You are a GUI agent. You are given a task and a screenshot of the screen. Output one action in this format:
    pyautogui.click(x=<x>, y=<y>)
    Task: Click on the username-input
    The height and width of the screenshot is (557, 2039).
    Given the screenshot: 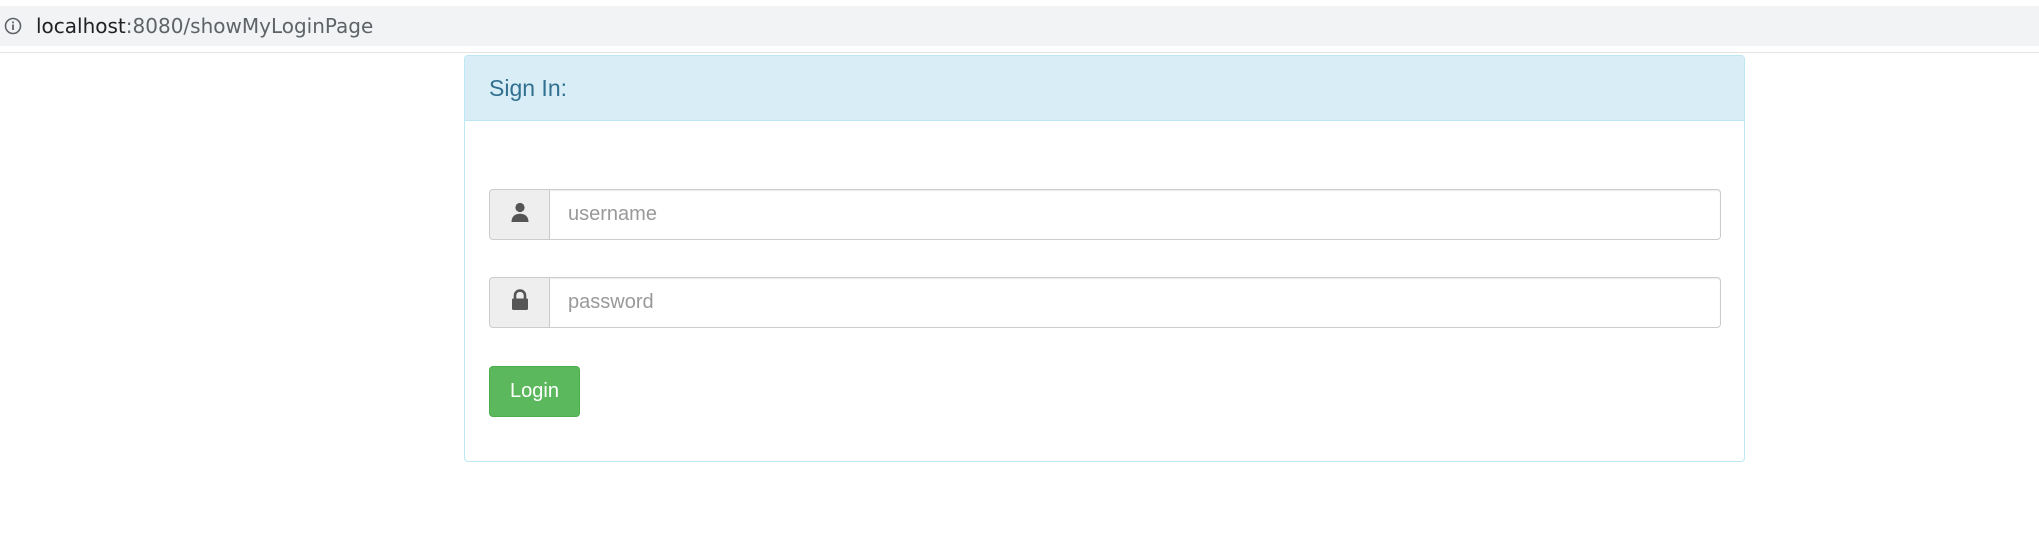 What is the action you would take?
    pyautogui.click(x=1135, y=214)
    